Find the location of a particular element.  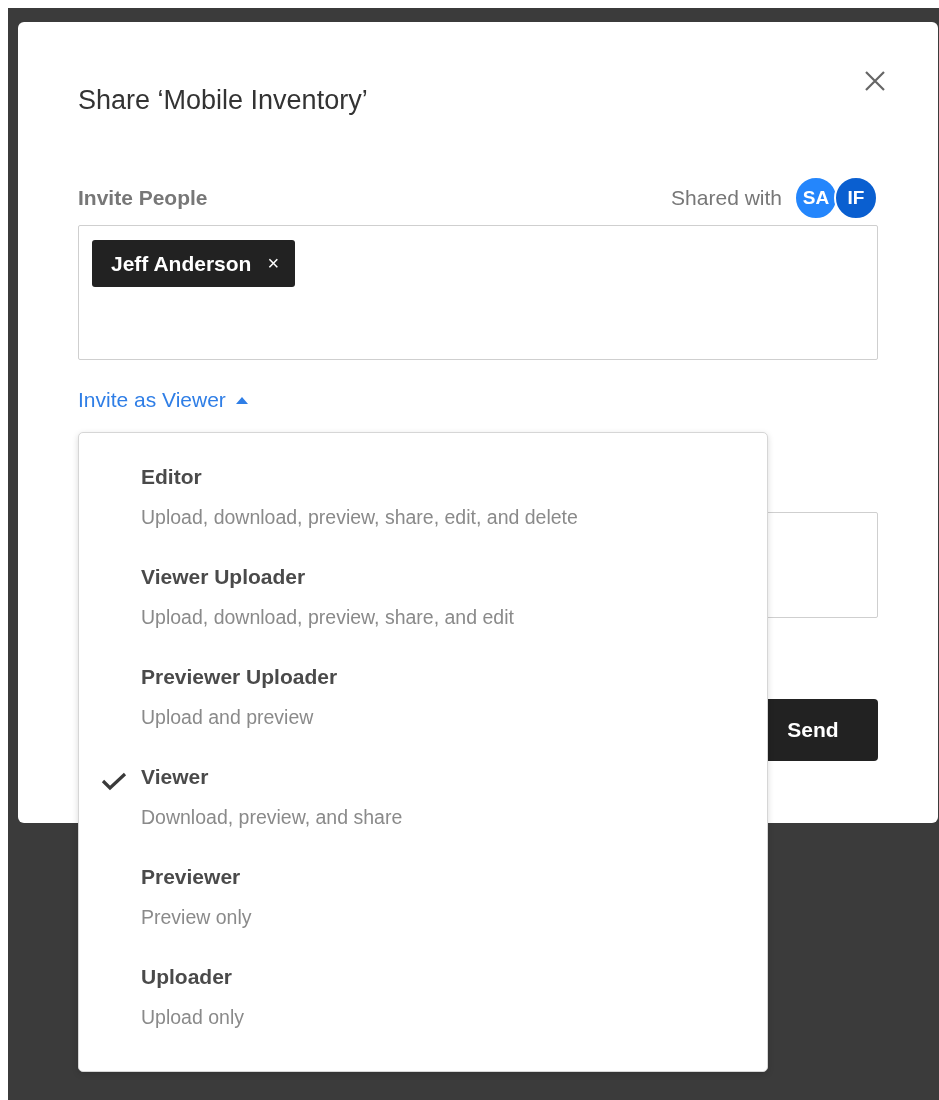

invite-field: Jeff Anderson × is located at coordinates (478, 292).